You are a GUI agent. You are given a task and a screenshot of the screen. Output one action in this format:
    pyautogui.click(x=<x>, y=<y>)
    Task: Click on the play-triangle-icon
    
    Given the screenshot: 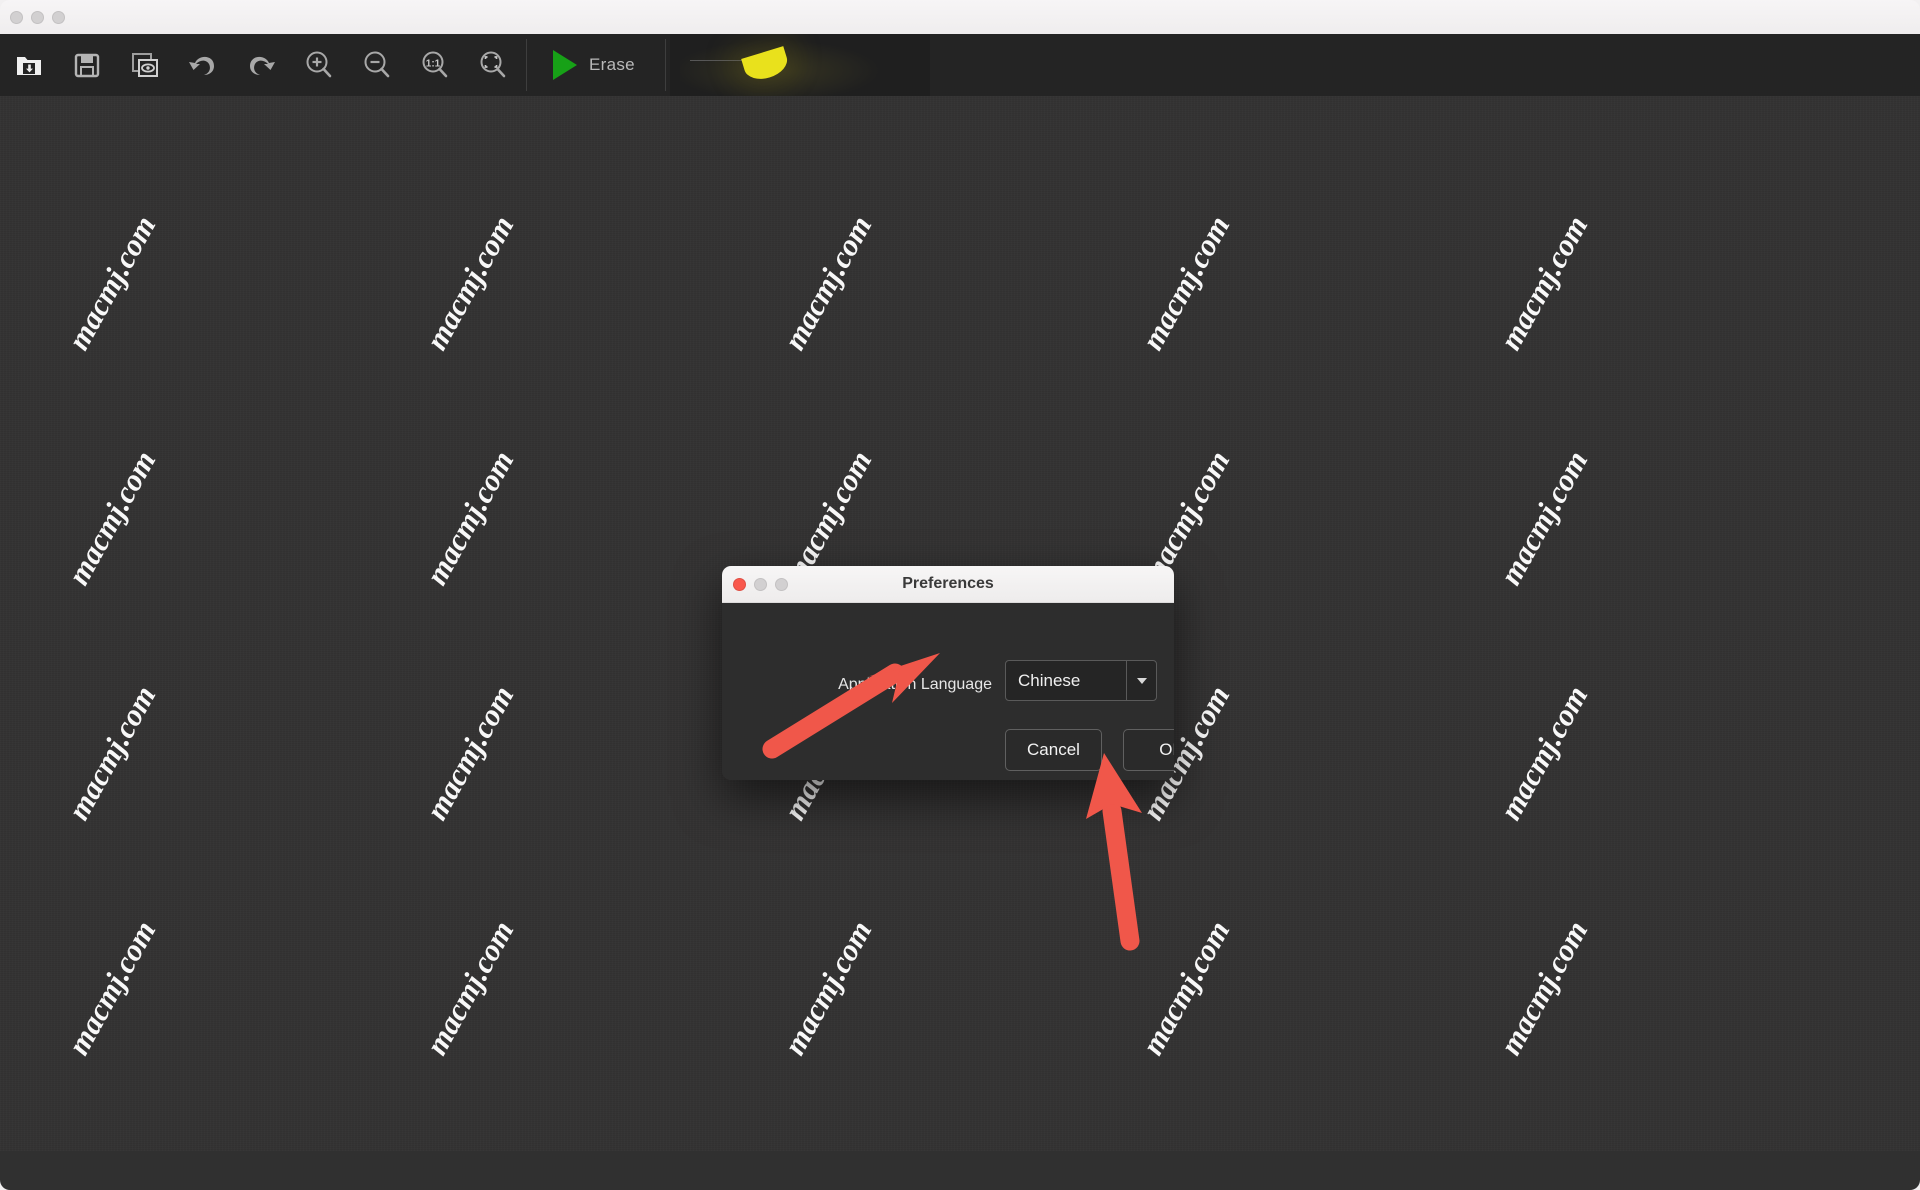 What is the action you would take?
    pyautogui.click(x=565, y=65)
    